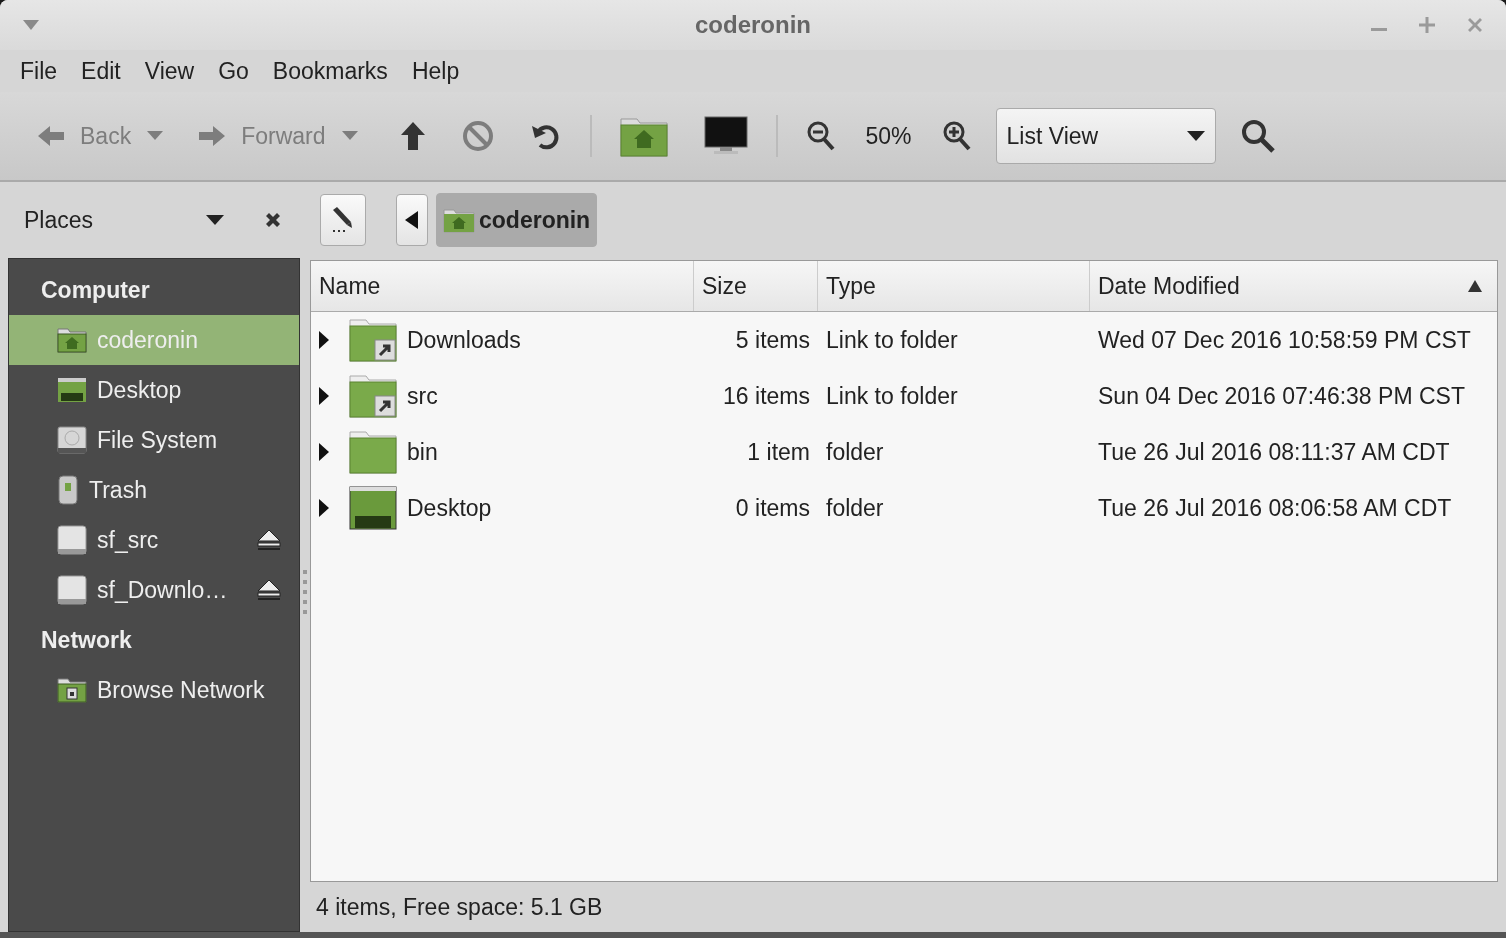  I want to click on menu-item: Go, so click(233, 71).